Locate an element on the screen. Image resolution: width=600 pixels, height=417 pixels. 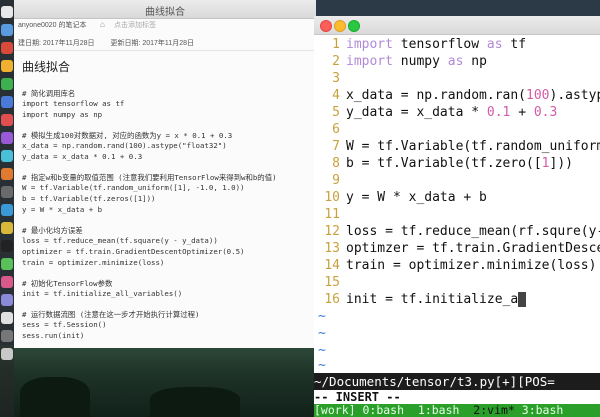
notes-titlebar: 曲线拟合 is located at coordinates (165, 9).